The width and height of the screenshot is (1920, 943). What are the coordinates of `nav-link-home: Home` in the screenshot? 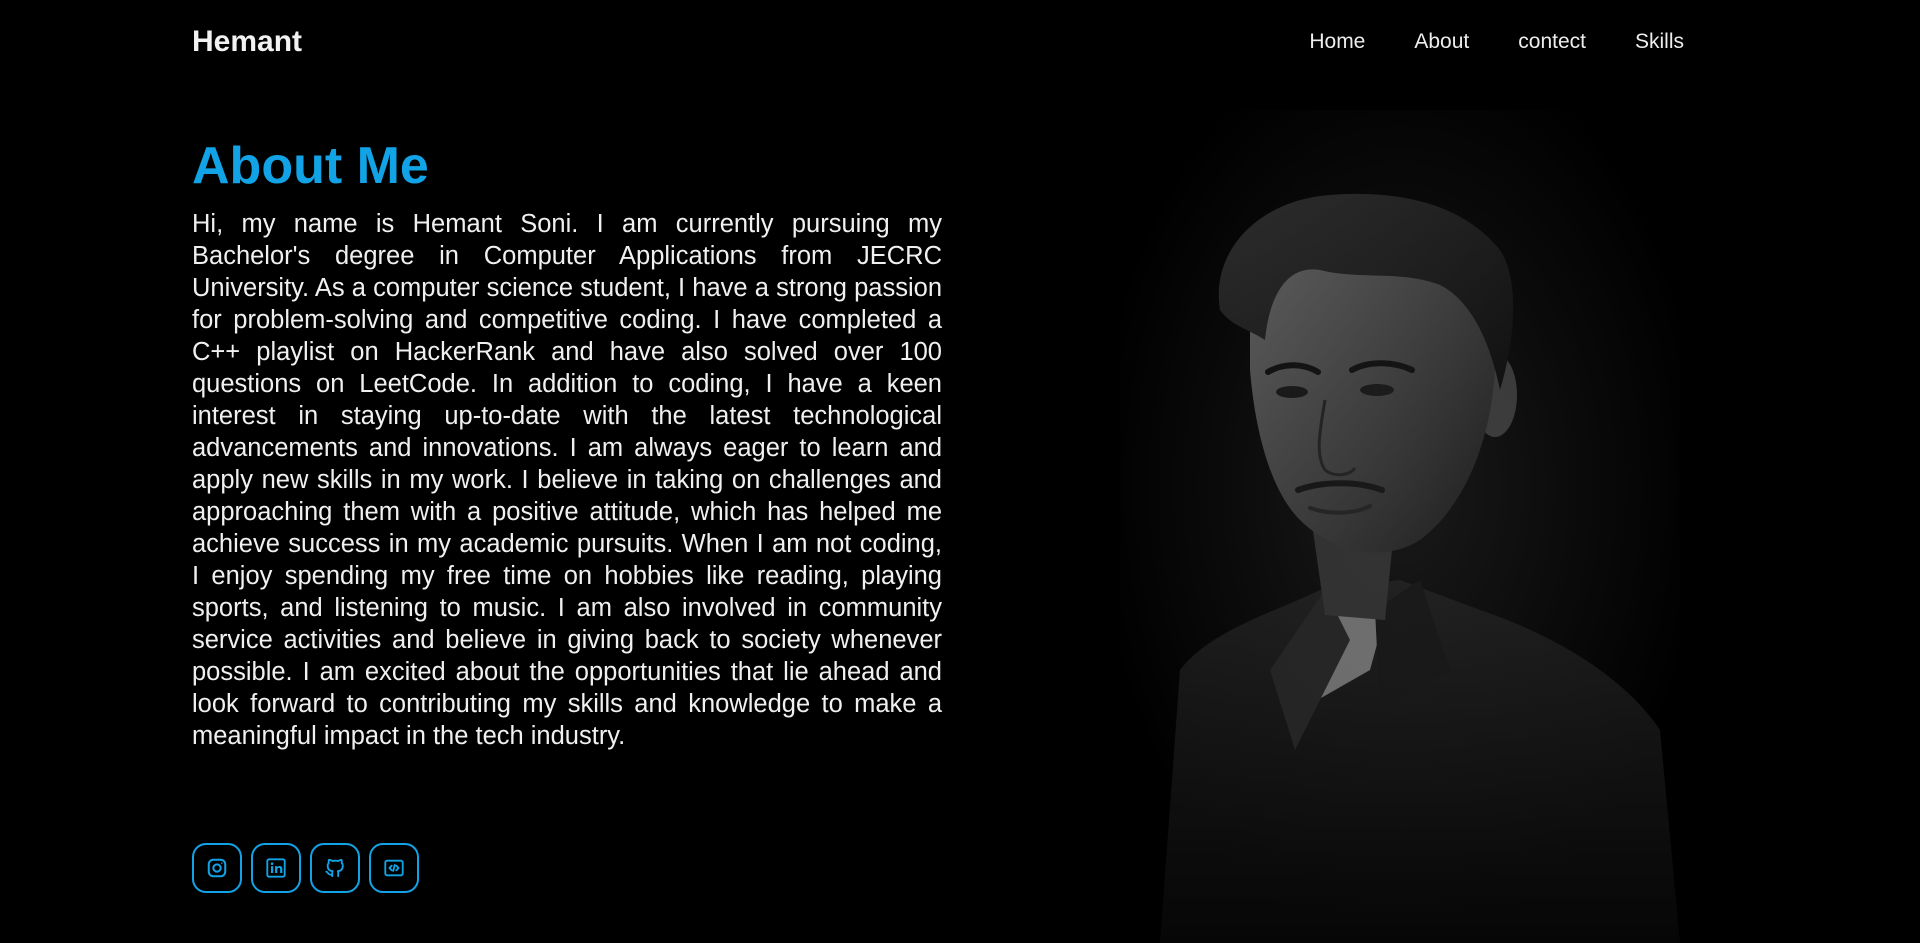 It's located at (1337, 42).